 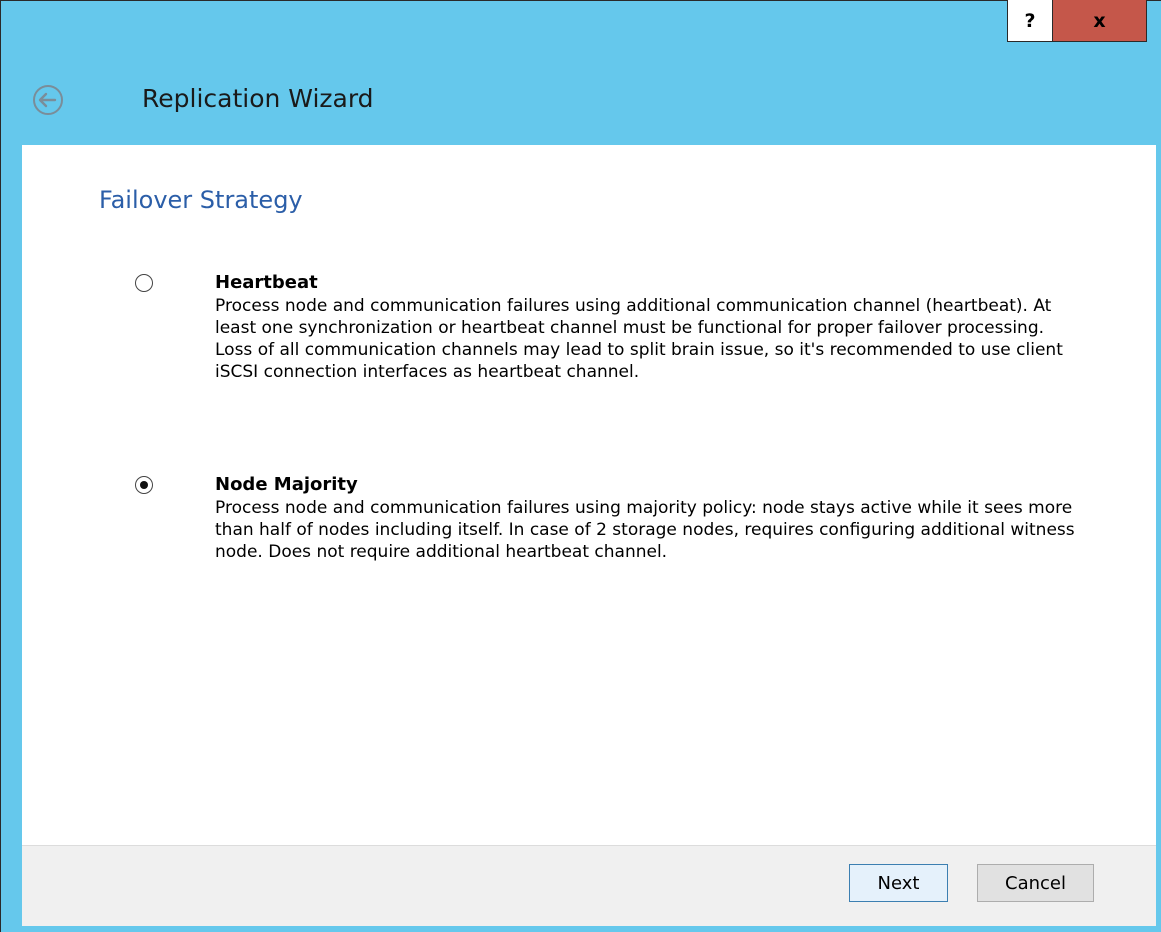 I want to click on wizard-footer: Next Cancel, so click(x=589, y=885).